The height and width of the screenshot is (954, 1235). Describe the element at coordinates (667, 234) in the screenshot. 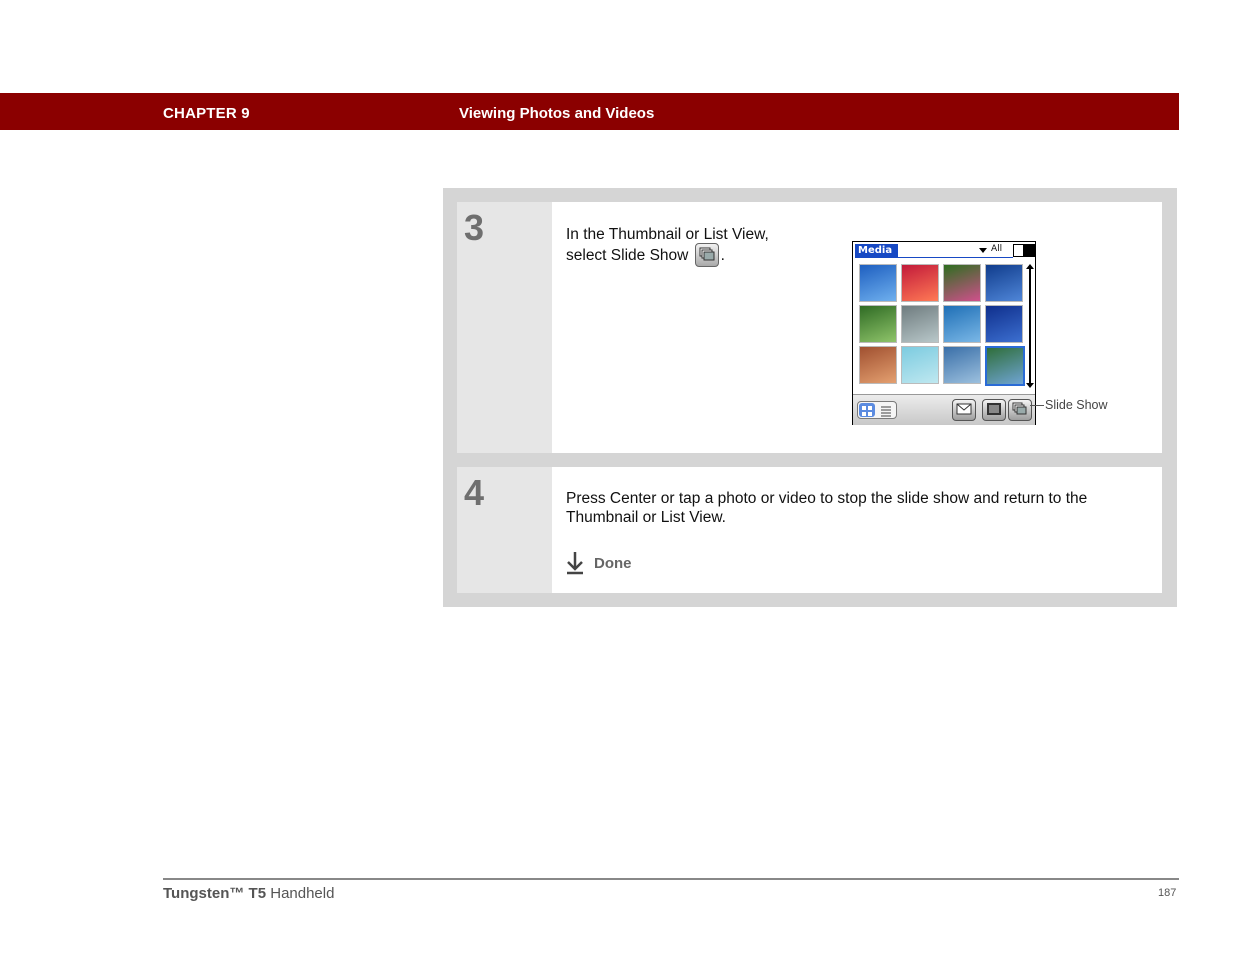

I see `step-text-line1: In the Thumbnail or List View,` at that location.